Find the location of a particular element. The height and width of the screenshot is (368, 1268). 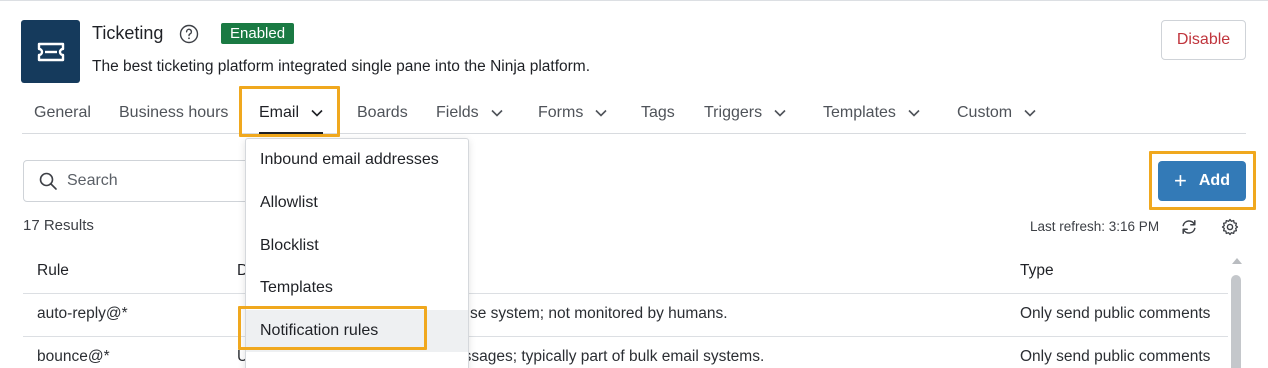

tab-general: General is located at coordinates (62, 113).